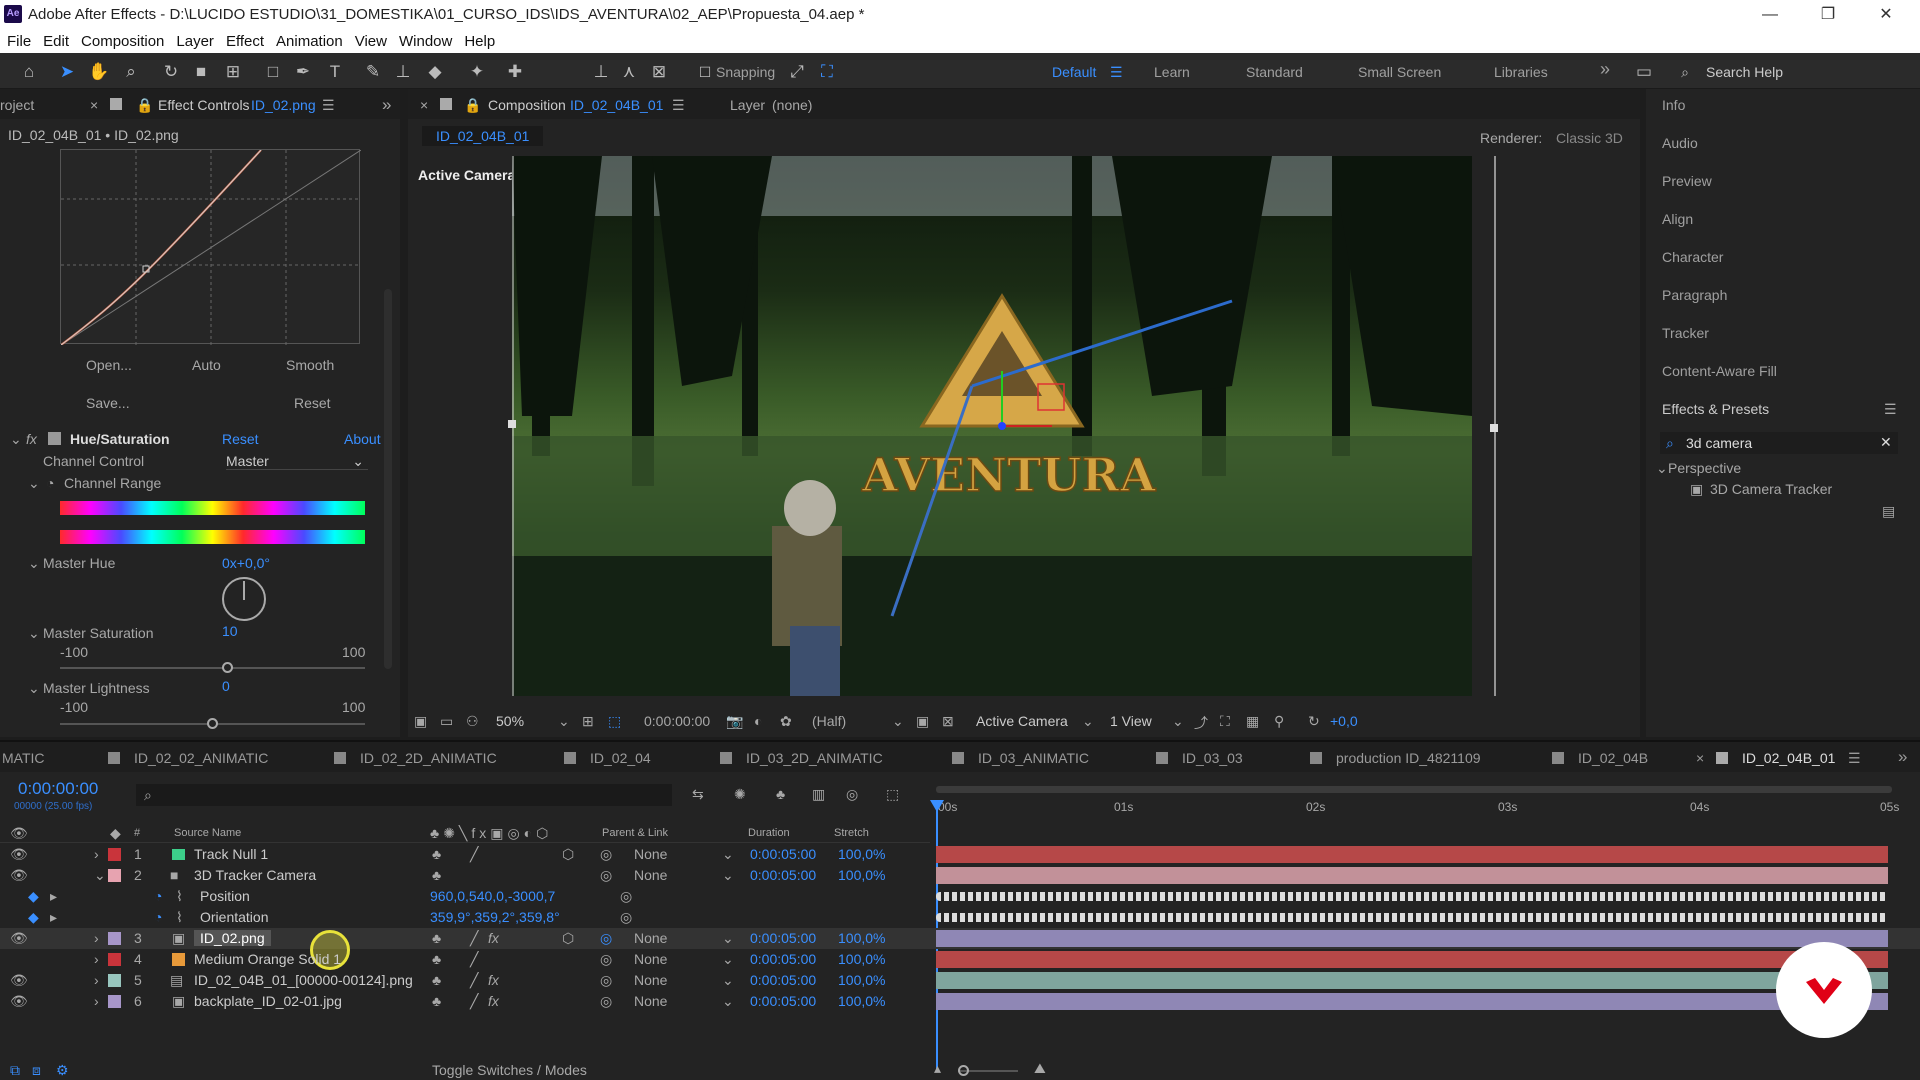  Describe the element at coordinates (512, 424) in the screenshot. I see `transform-handle` at that location.